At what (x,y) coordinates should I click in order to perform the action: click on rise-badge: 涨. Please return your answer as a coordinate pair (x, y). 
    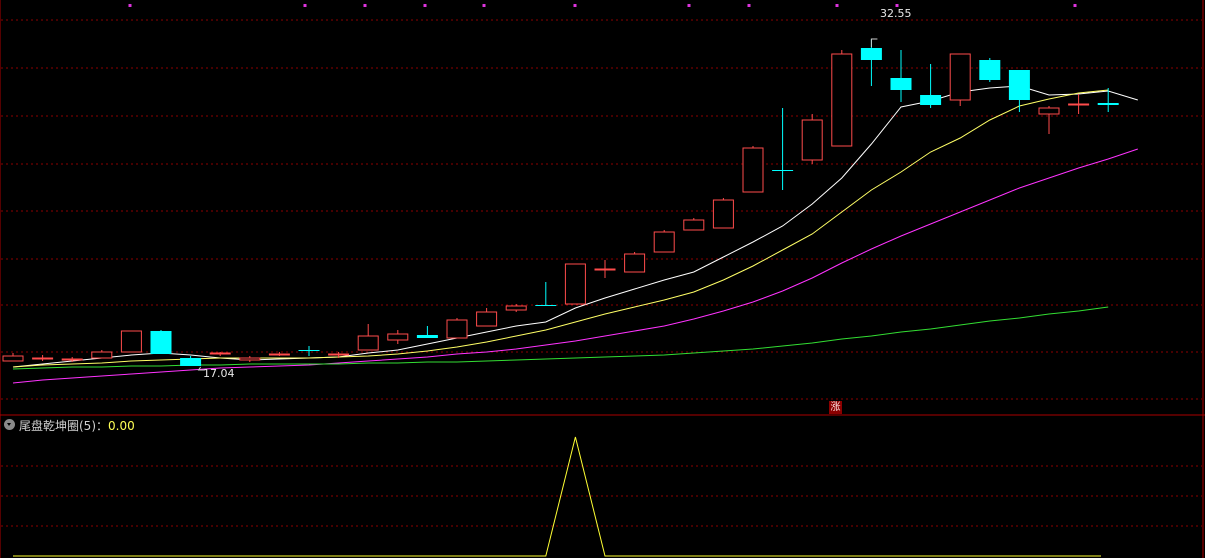
    Looking at the image, I should click on (835, 407).